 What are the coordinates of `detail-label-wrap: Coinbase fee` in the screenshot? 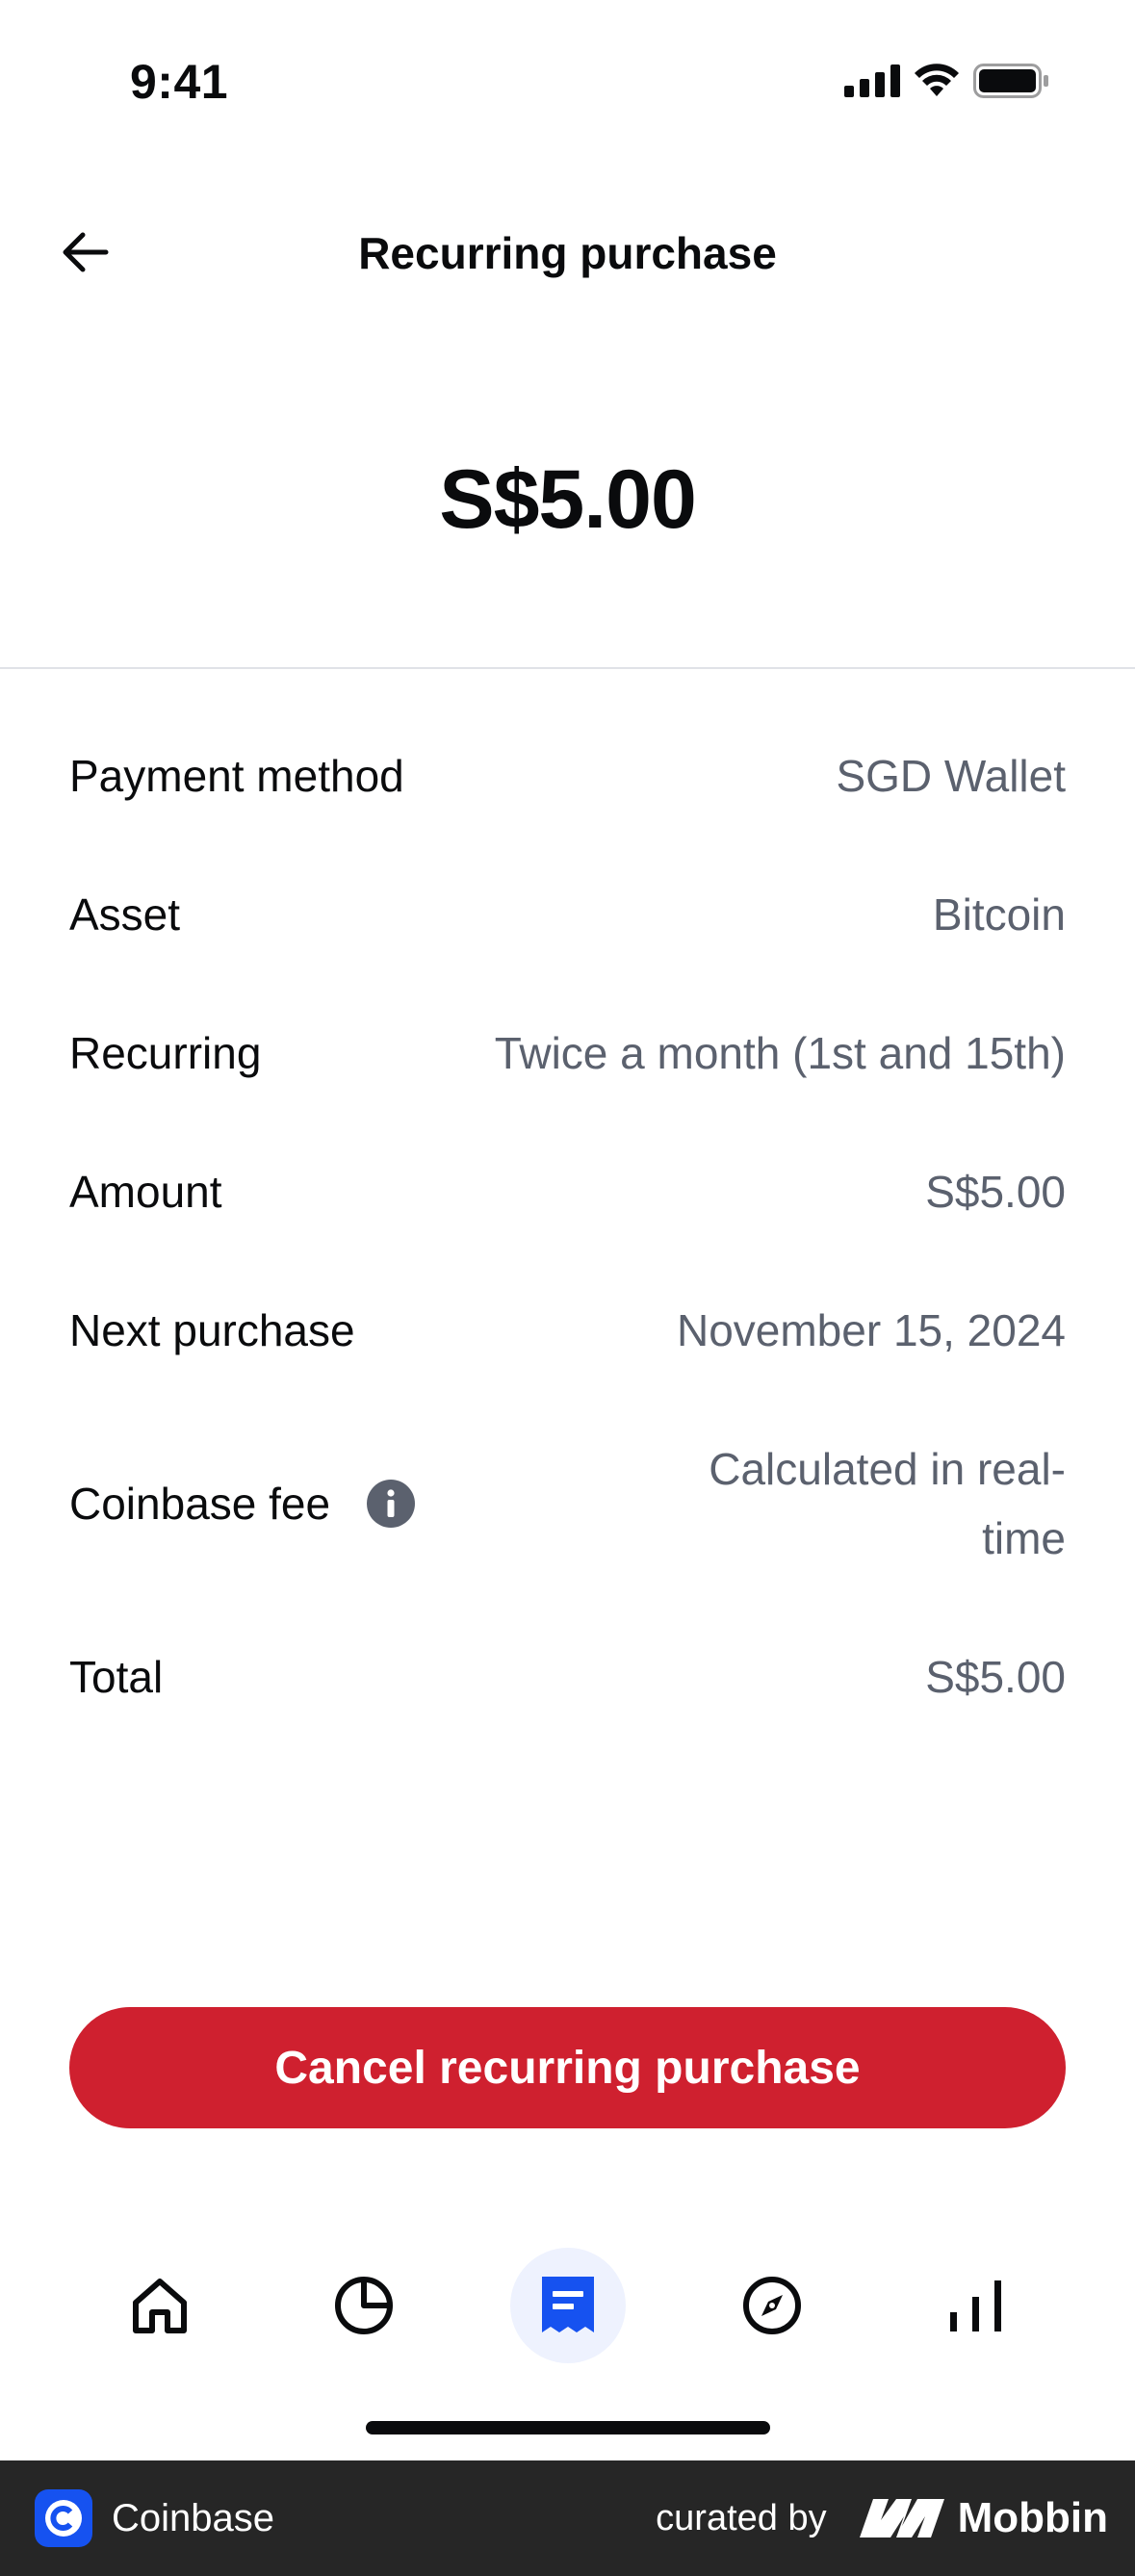 It's located at (242, 1504).